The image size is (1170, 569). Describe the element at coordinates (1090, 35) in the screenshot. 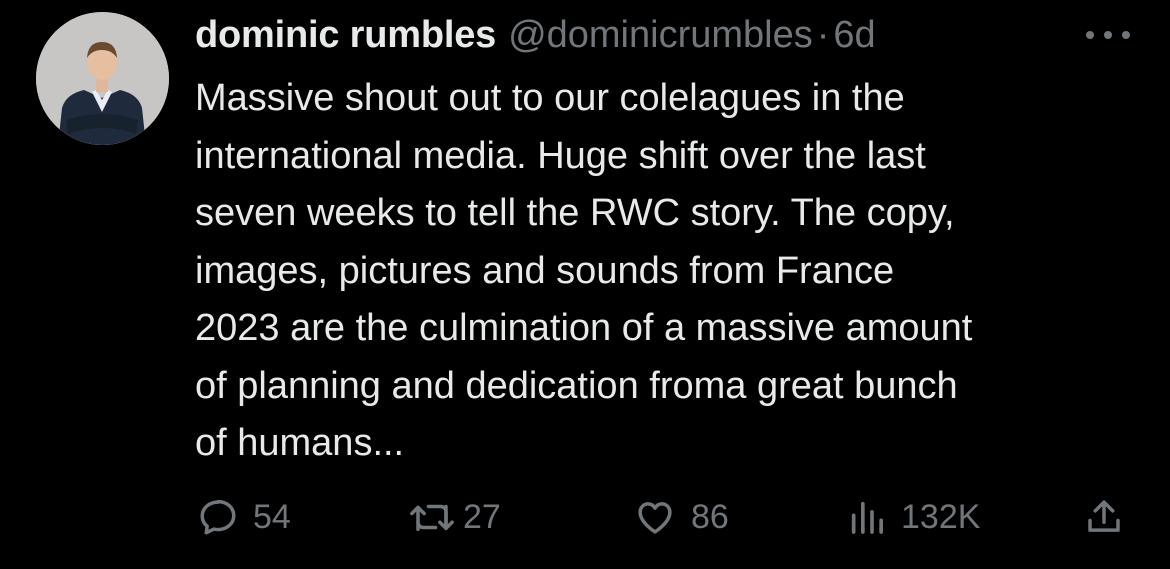

I see `more-horizontal-icon` at that location.